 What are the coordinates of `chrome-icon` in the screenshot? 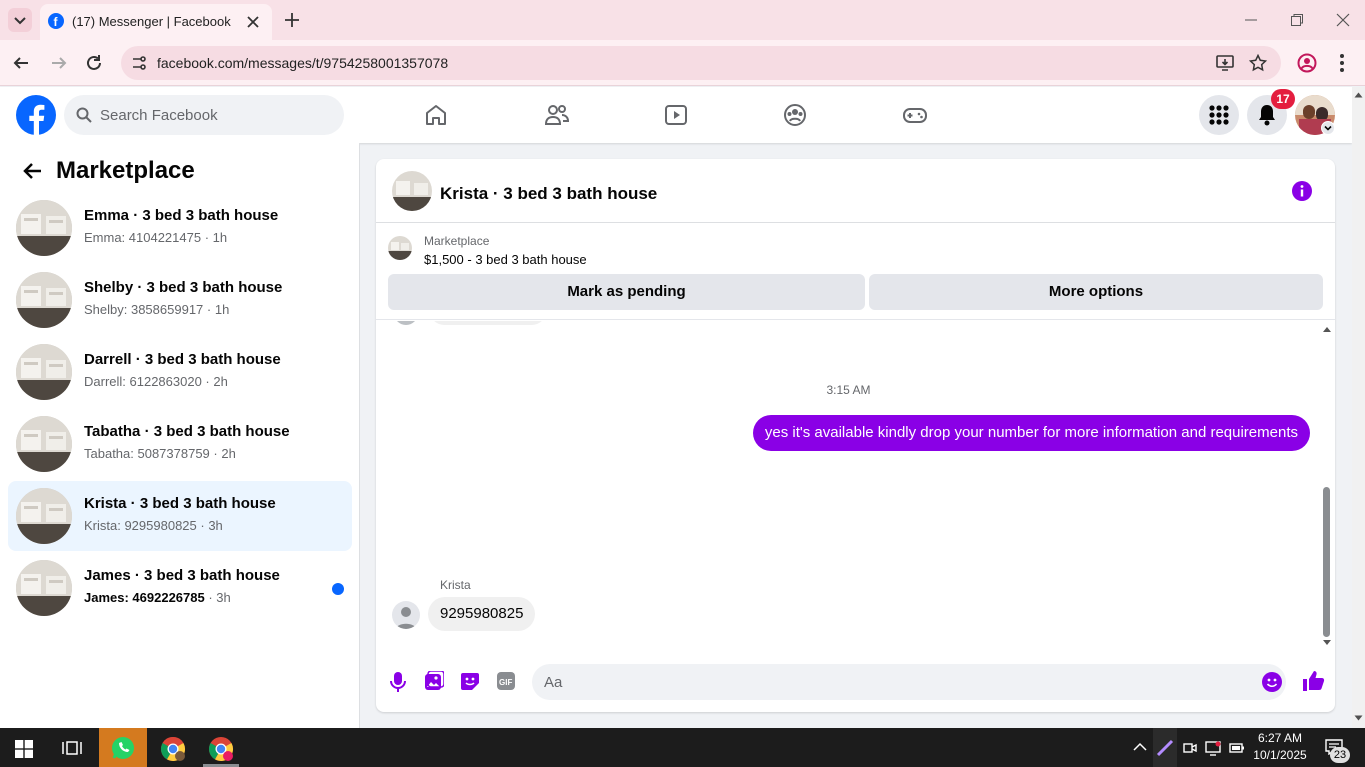 It's located at (173, 749).